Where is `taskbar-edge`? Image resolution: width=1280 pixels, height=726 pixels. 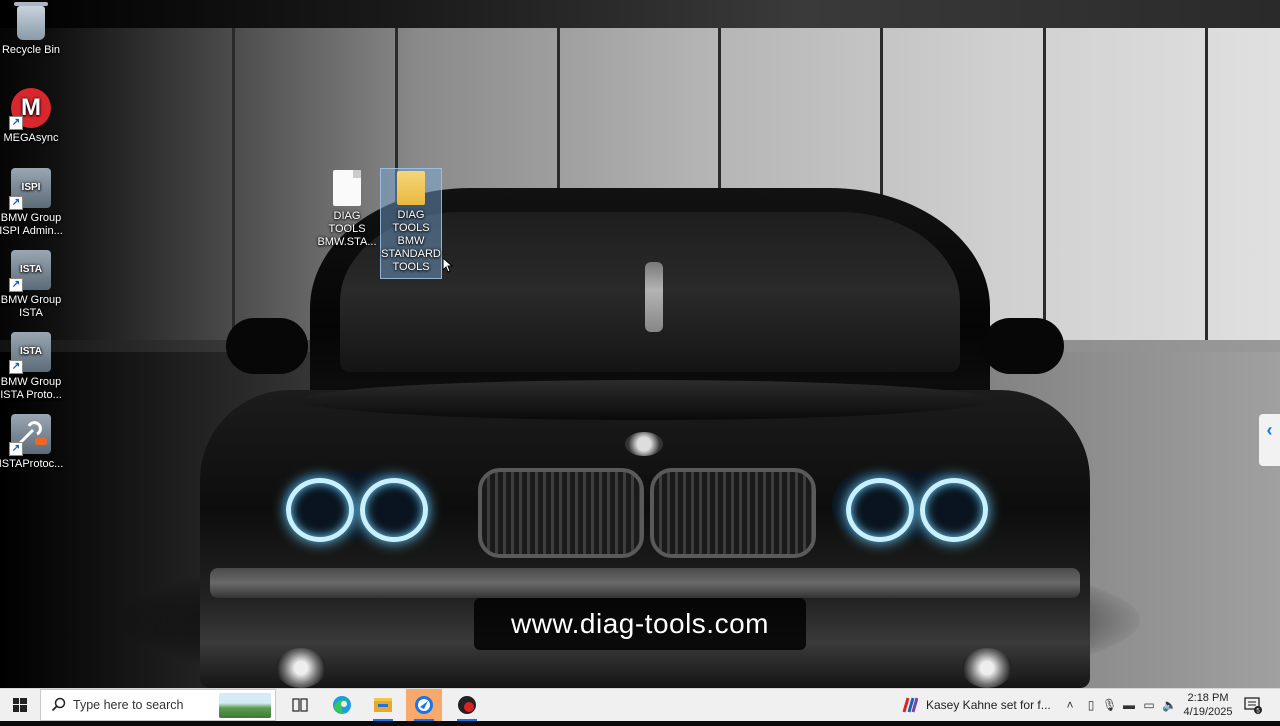 taskbar-edge is located at coordinates (342, 705).